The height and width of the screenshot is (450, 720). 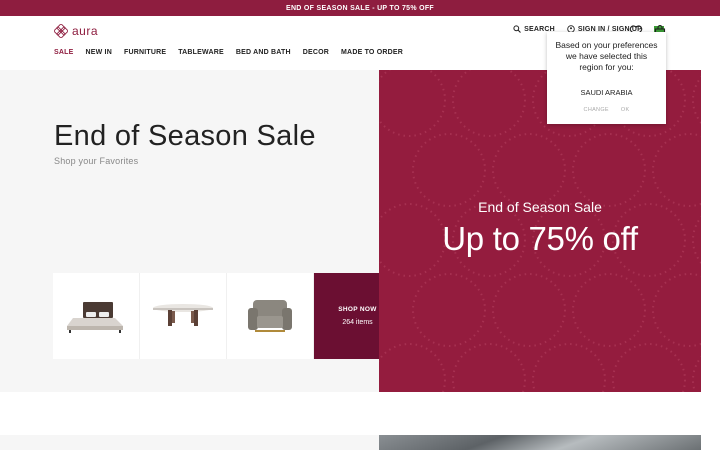 I want to click on product-tile-table, so click(x=183, y=316).